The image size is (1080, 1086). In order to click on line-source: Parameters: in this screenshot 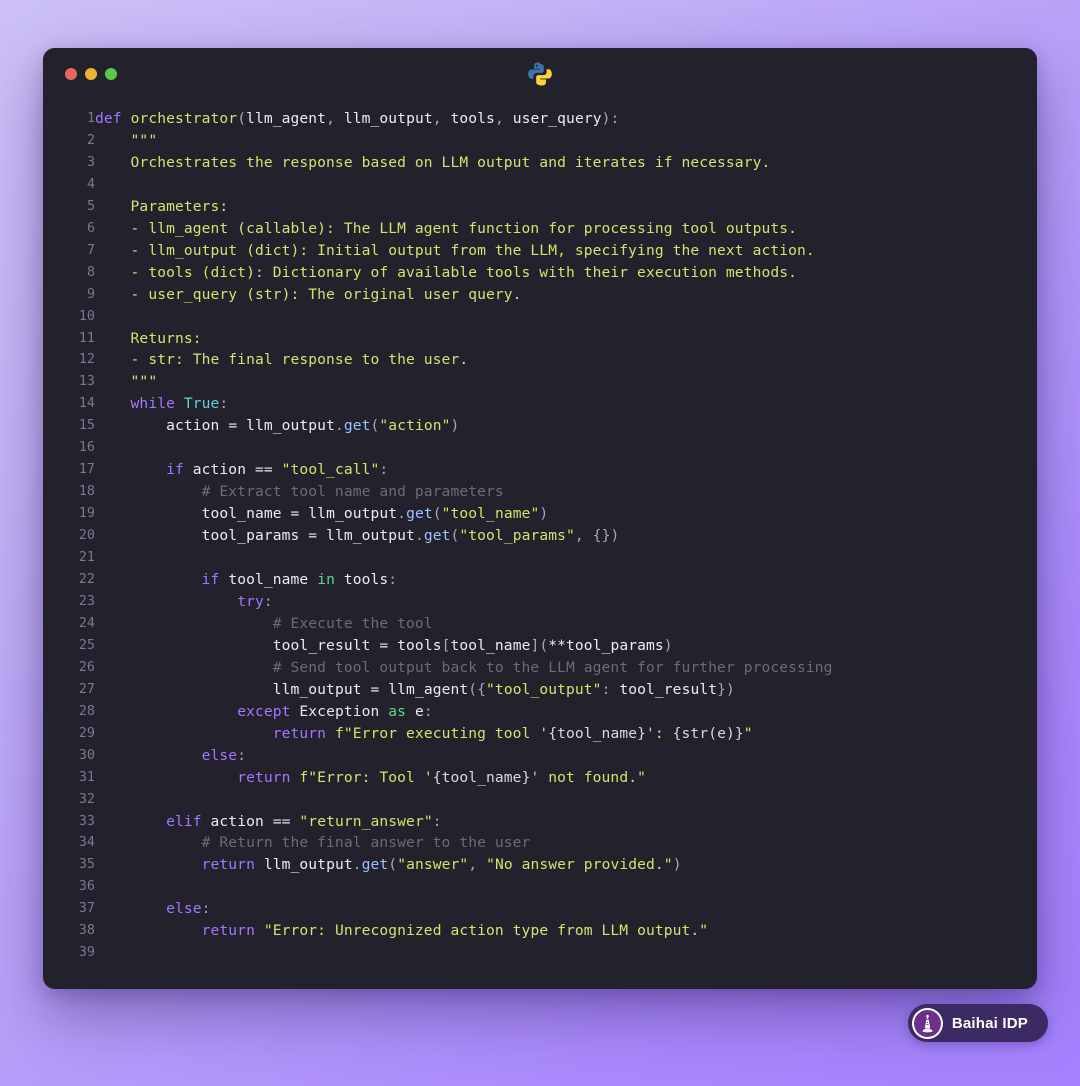, I will do `click(566, 207)`.